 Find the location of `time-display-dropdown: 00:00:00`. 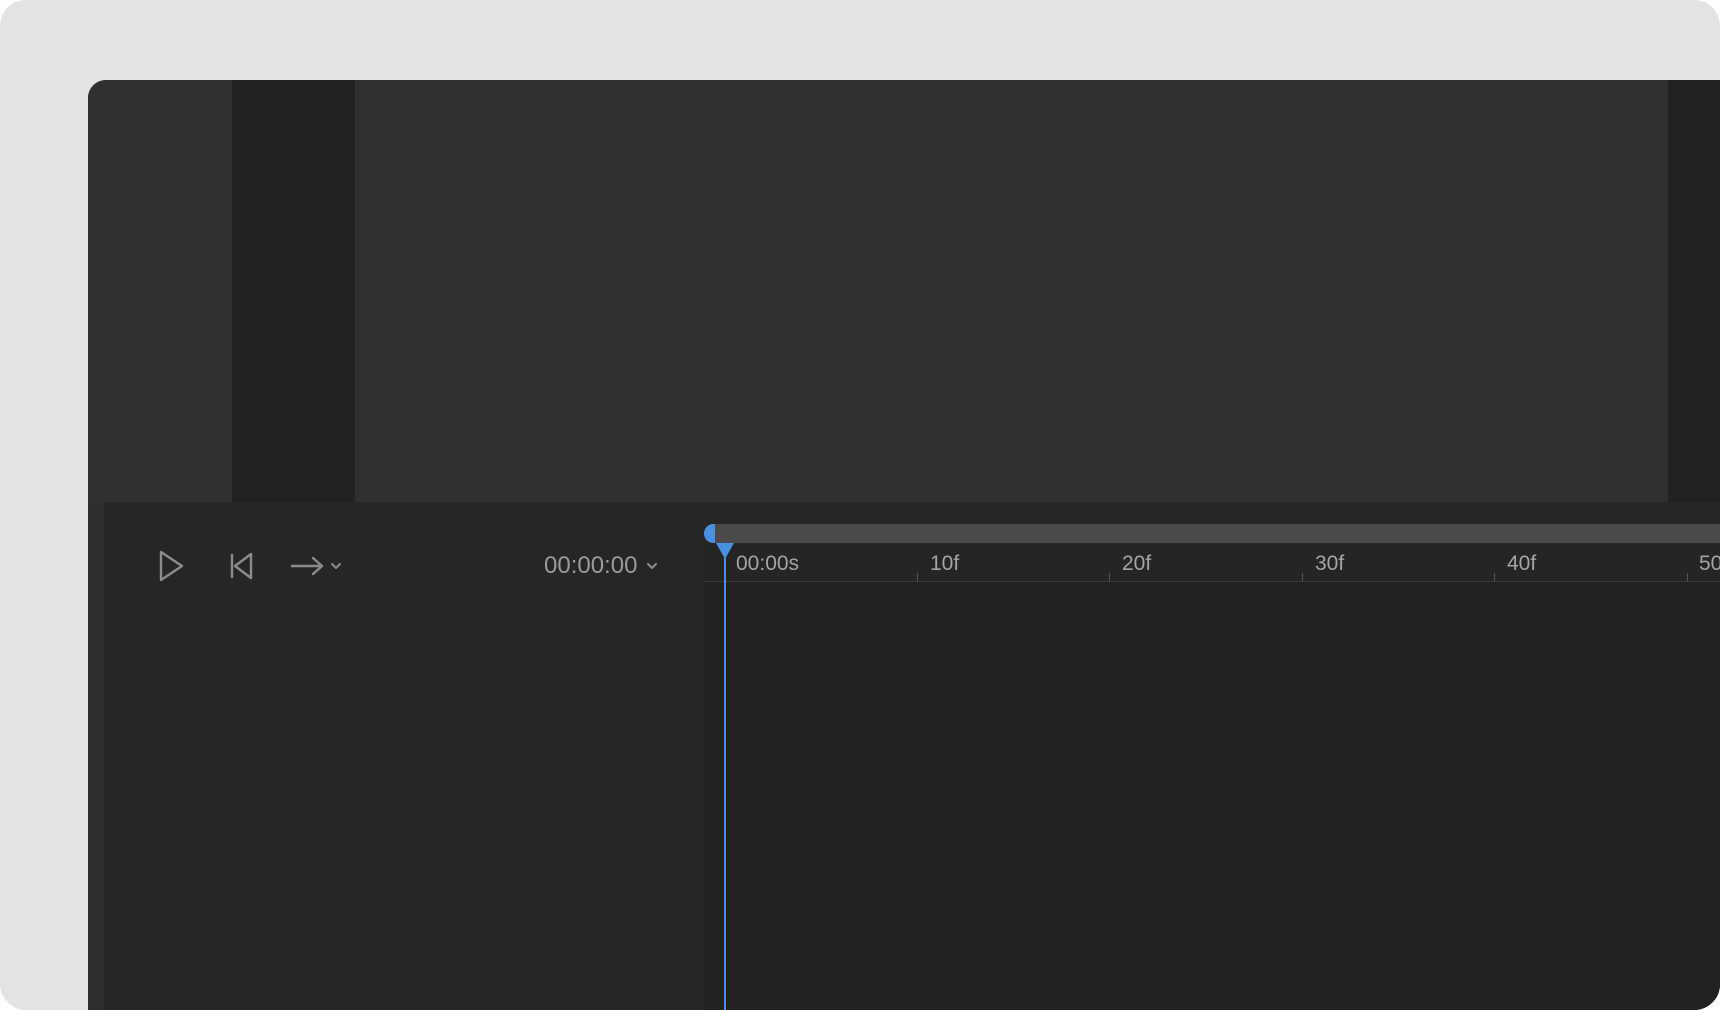

time-display-dropdown: 00:00:00 is located at coordinates (601, 566).